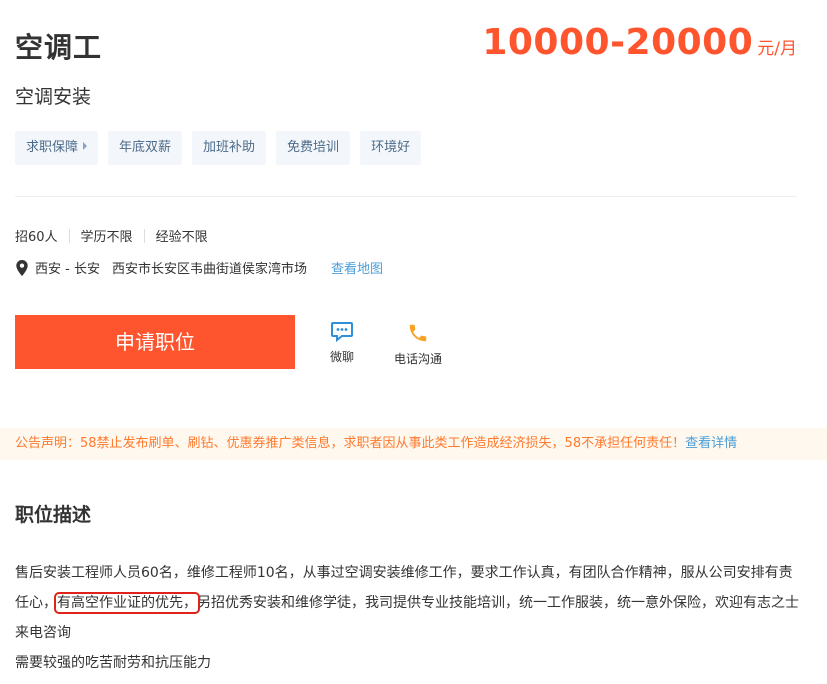 This screenshot has height=684, width=827. What do you see at coordinates (313, 148) in the screenshot?
I see `tag-item: 免费培训` at bounding box center [313, 148].